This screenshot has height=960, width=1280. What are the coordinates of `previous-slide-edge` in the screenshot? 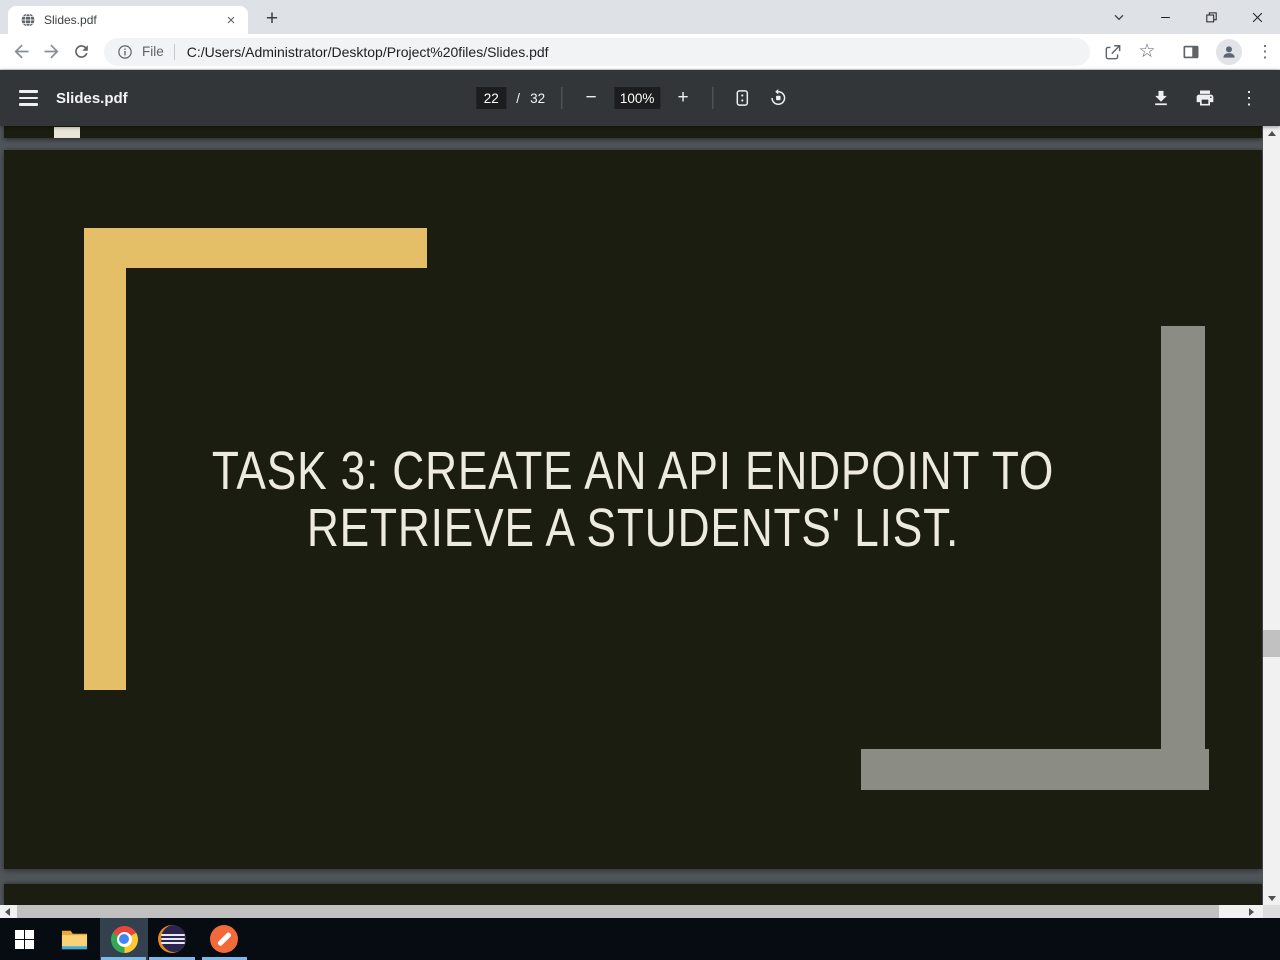 It's located at (633, 132).